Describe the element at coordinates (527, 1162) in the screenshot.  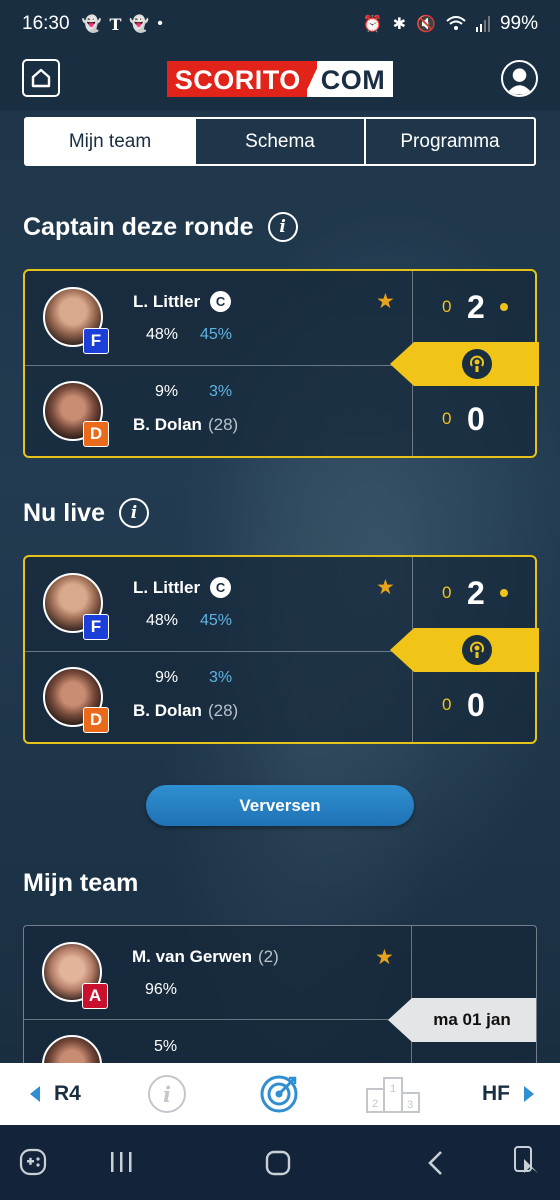
I see `accessibility-icon` at that location.